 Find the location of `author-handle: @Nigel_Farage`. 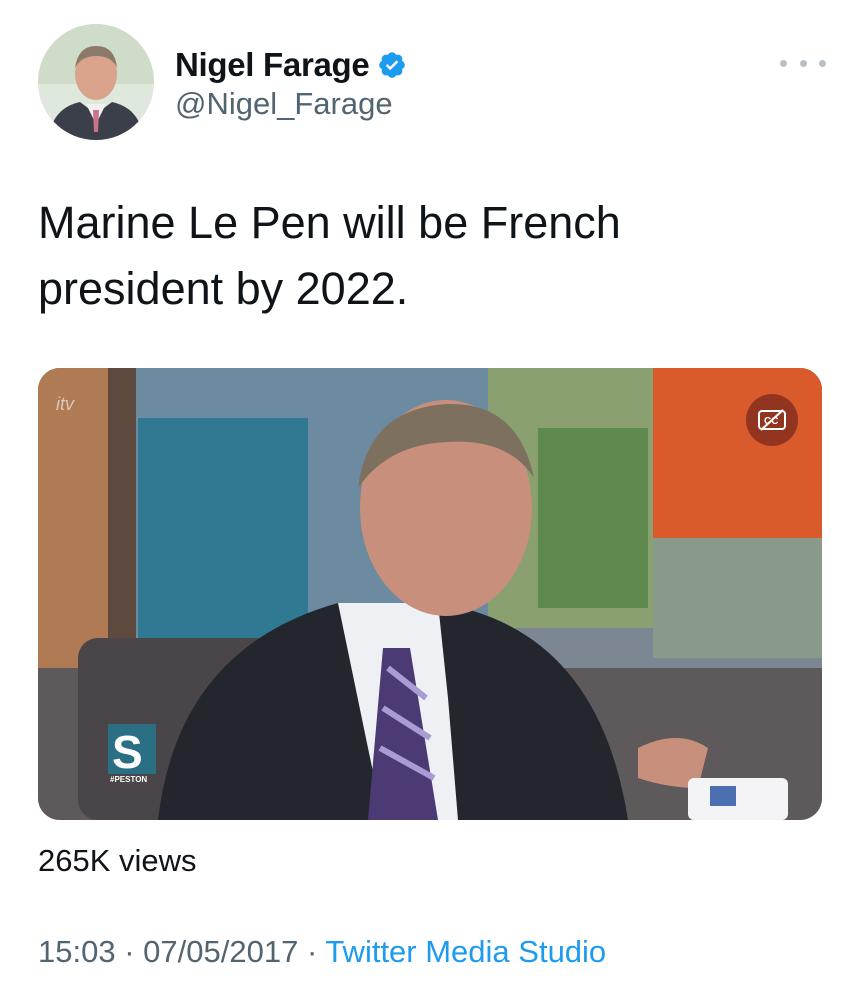

author-handle: @Nigel_Farage is located at coordinates (284, 104).